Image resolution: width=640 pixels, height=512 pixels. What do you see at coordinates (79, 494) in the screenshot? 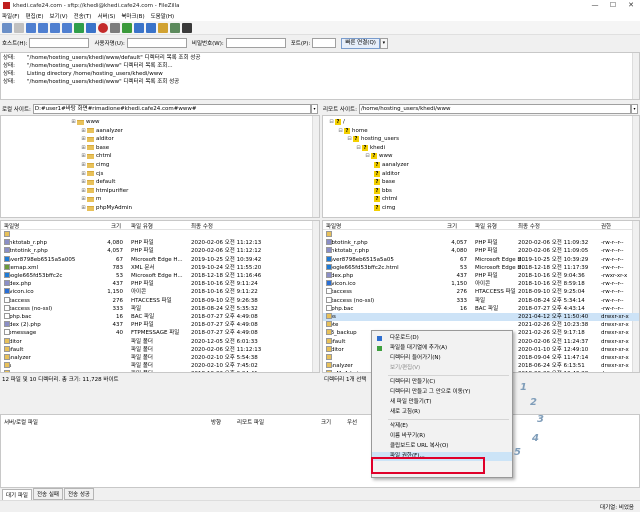
I see `tab-successful-transfers: 전송 성공` at bounding box center [79, 494].